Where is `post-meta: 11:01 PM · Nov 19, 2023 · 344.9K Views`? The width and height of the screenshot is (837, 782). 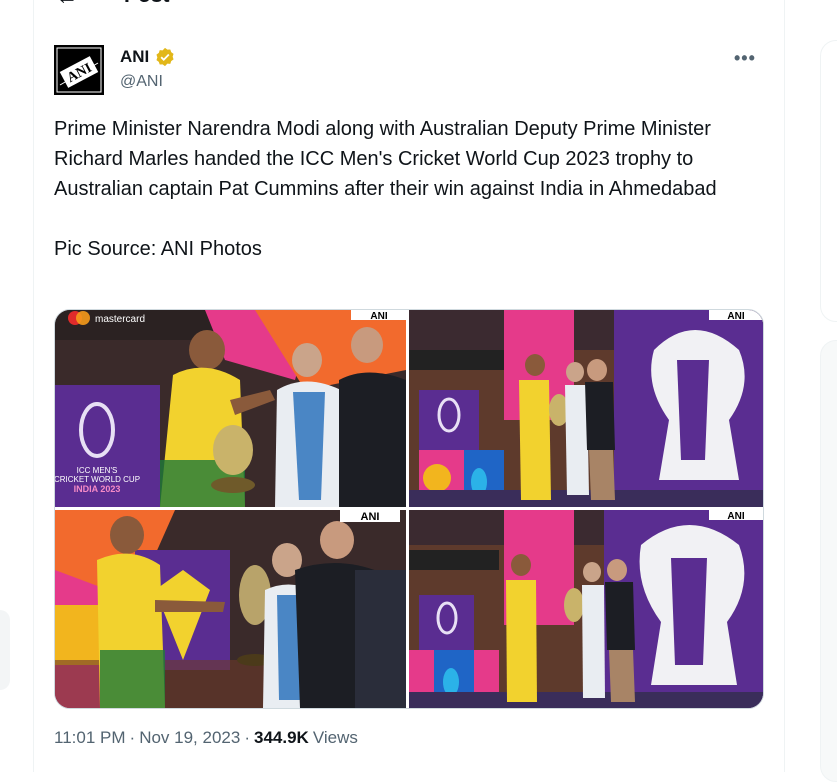
post-meta: 11:01 PM · Nov 19, 2023 · 344.9K Views is located at coordinates (206, 738).